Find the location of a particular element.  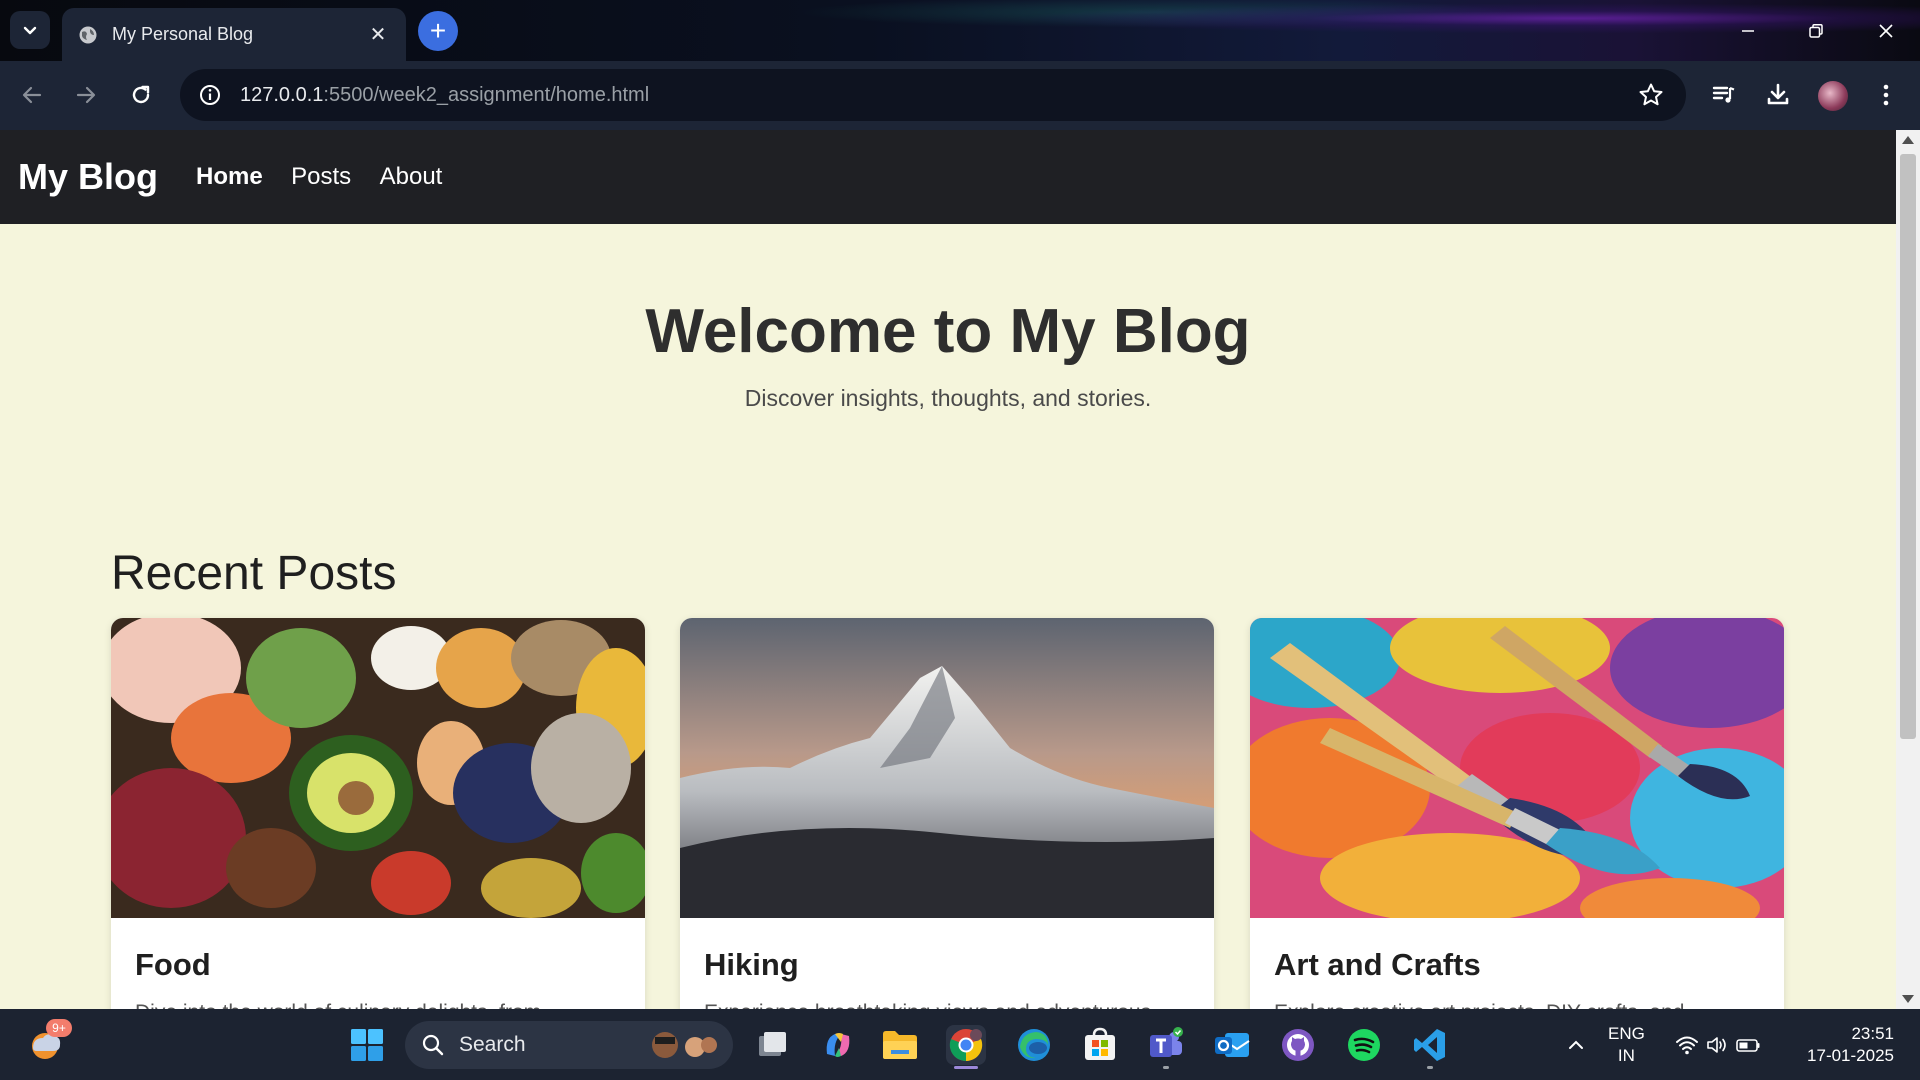

nav-home-link: Home is located at coordinates (229, 176).